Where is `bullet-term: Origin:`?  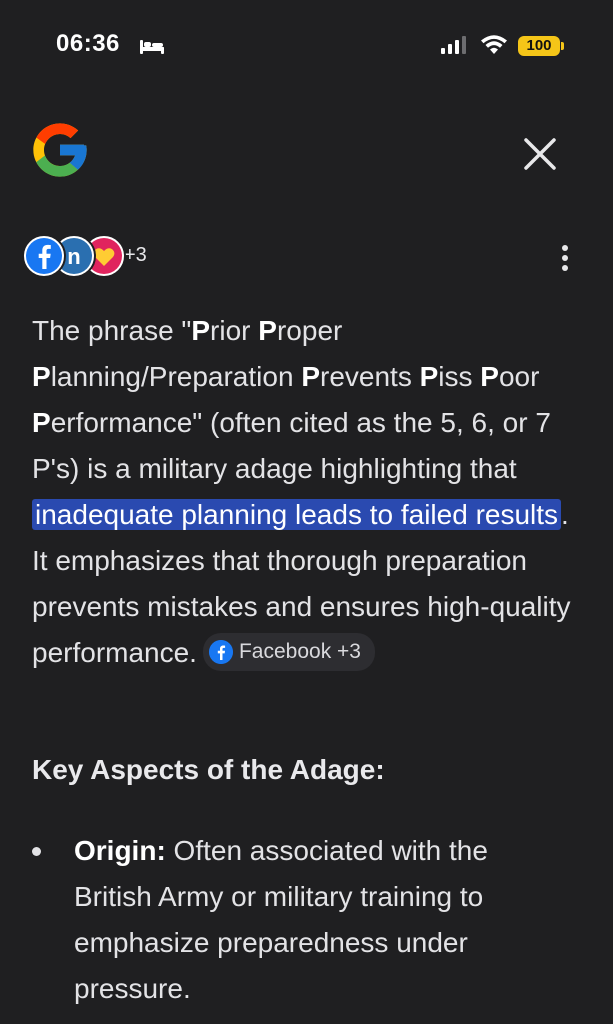 bullet-term: Origin: is located at coordinates (120, 850).